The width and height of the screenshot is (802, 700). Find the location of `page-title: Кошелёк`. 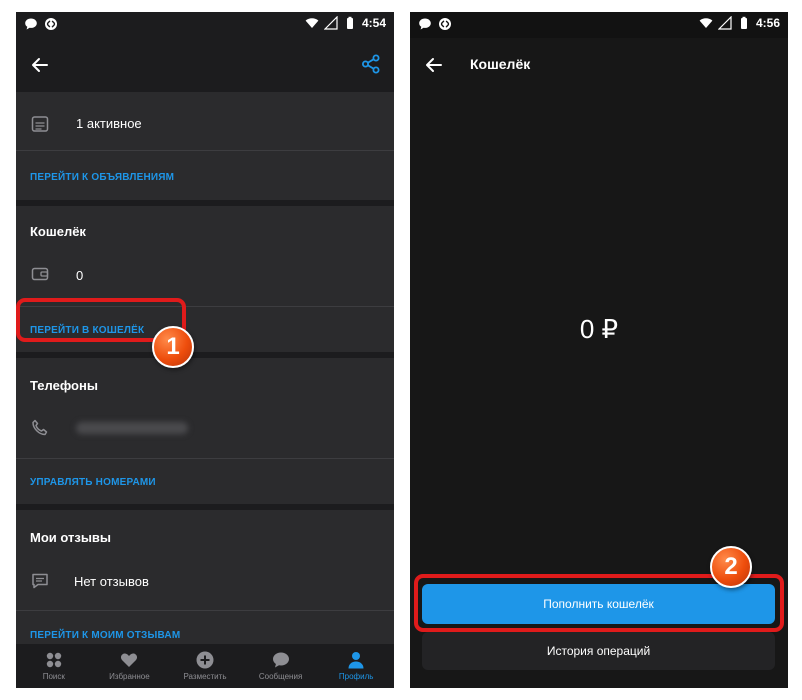

page-title: Кошелёк is located at coordinates (500, 64).